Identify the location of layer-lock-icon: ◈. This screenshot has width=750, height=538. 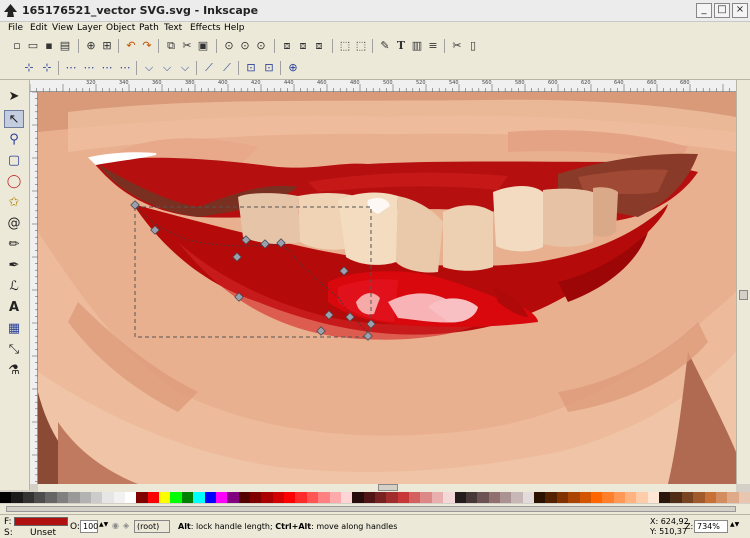
(126, 525).